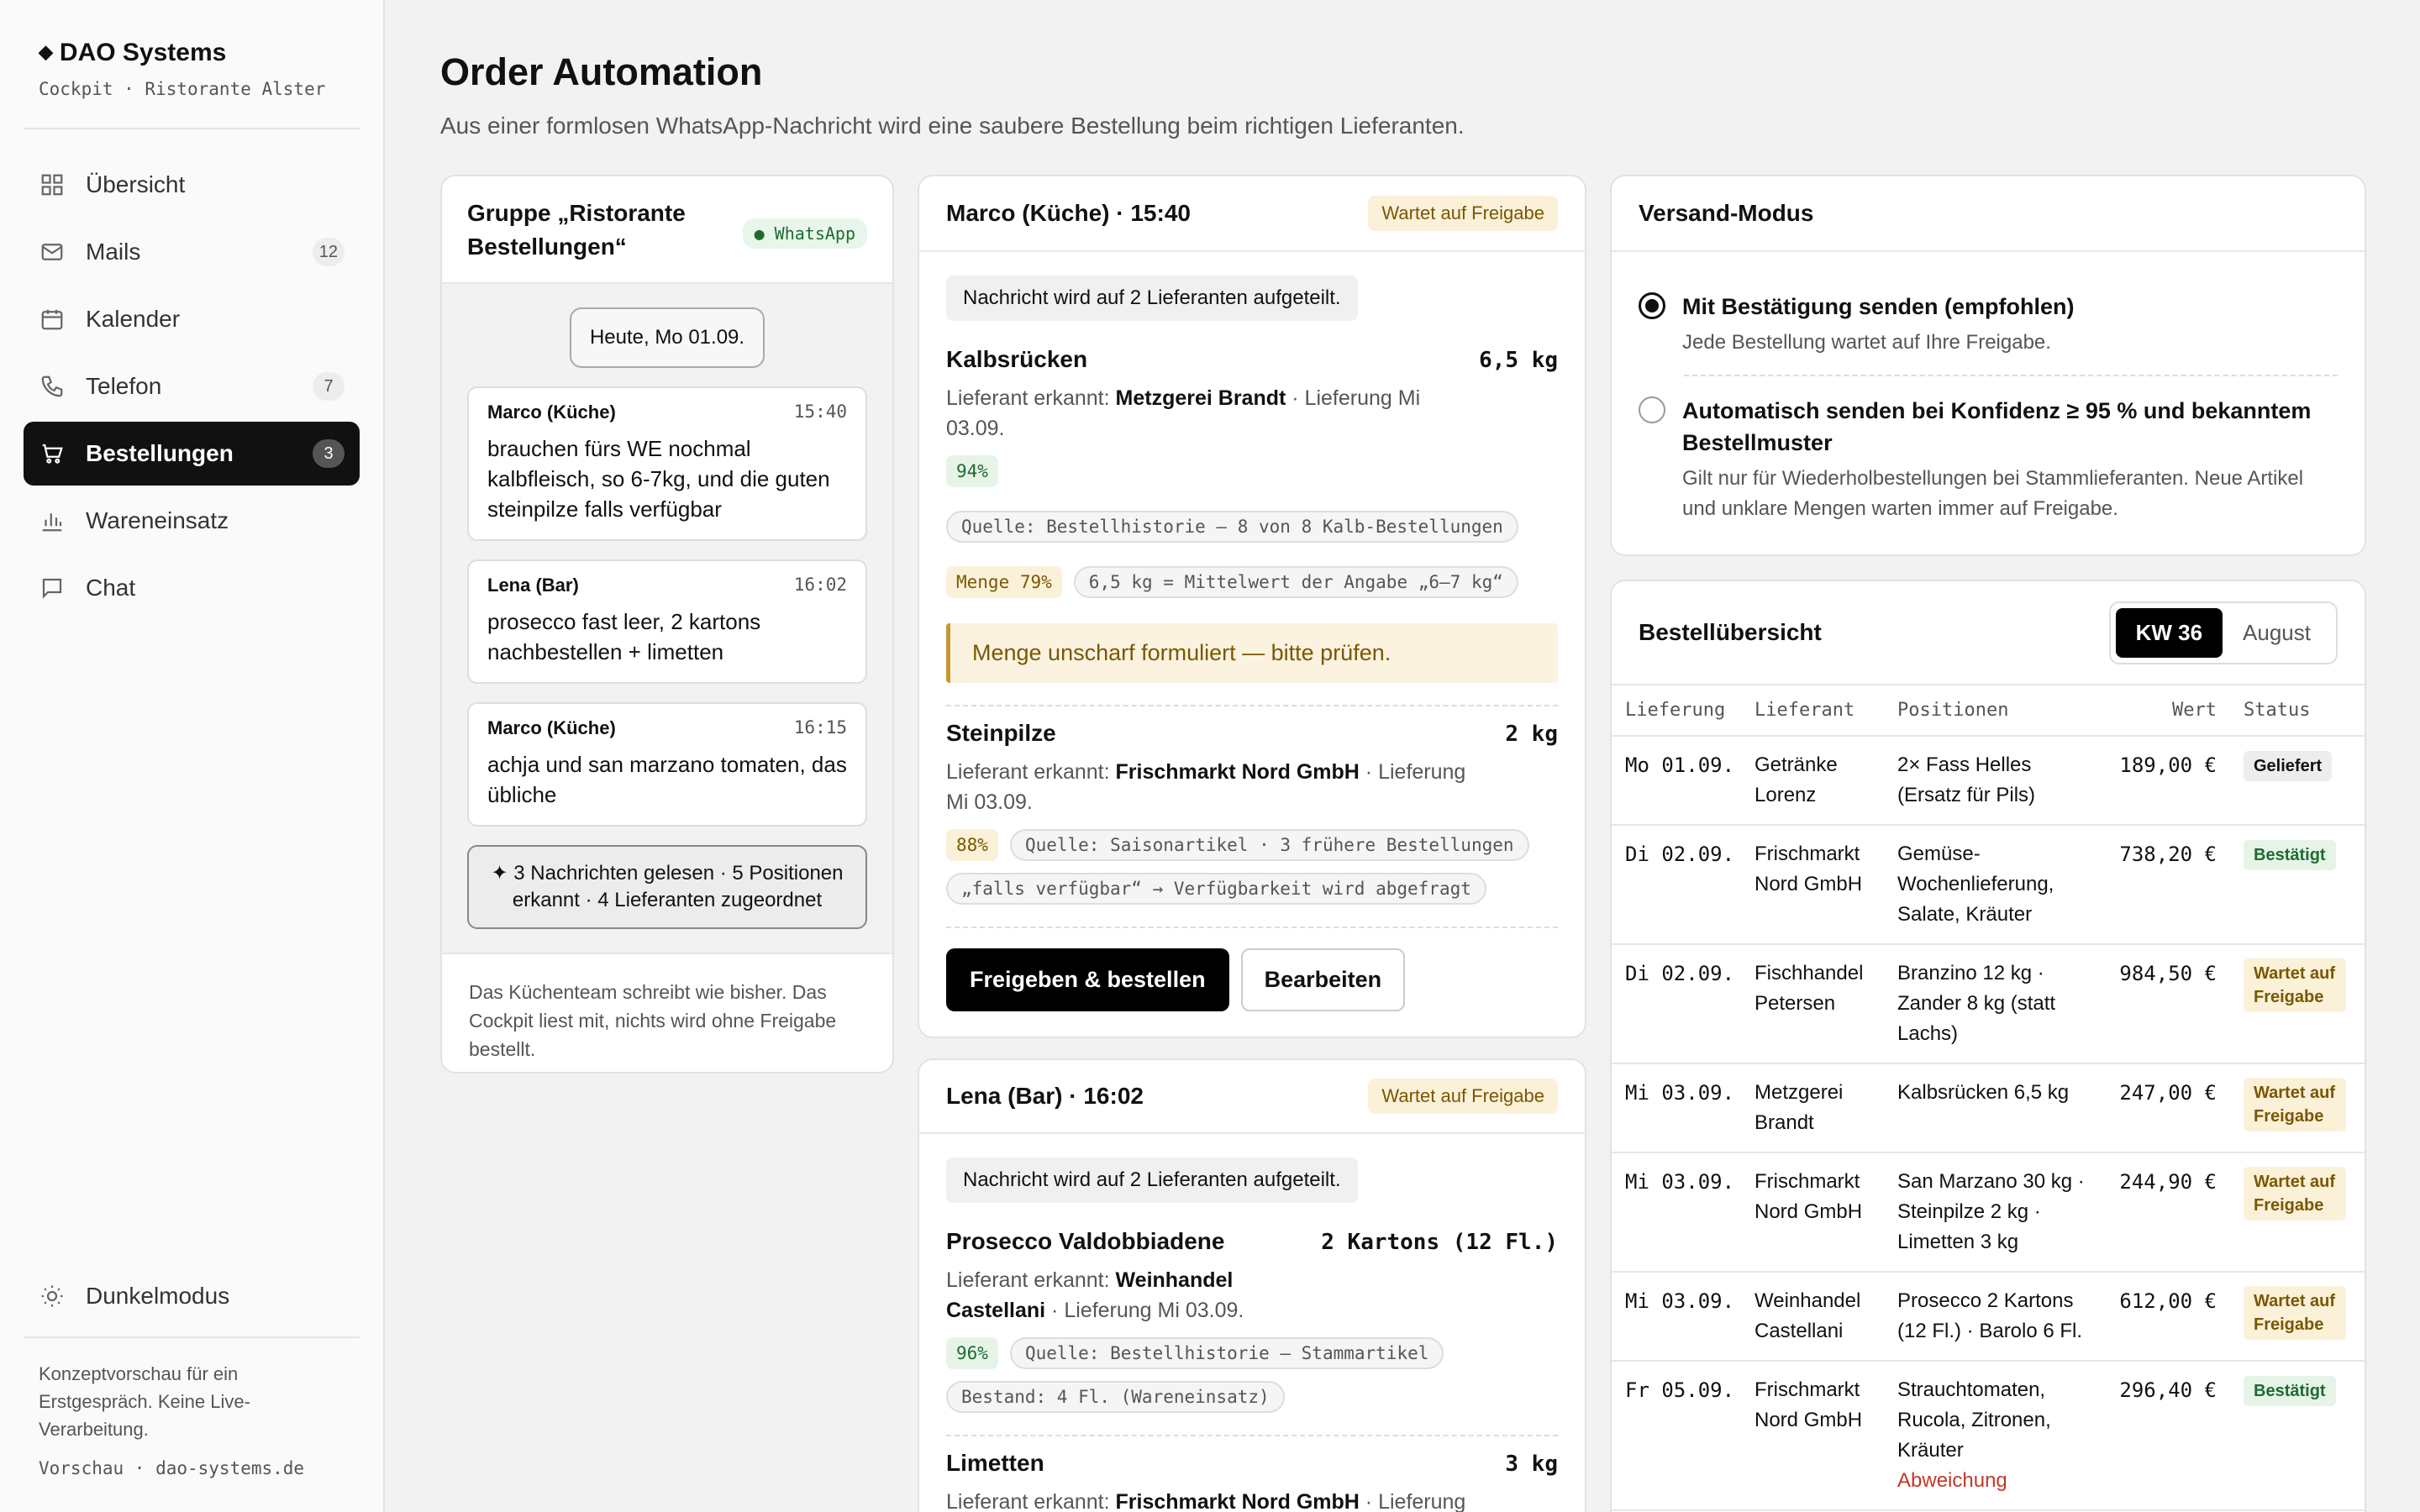  What do you see at coordinates (1085, 1241) in the screenshot?
I see `position-name: Prosecco Valdobbiadene` at bounding box center [1085, 1241].